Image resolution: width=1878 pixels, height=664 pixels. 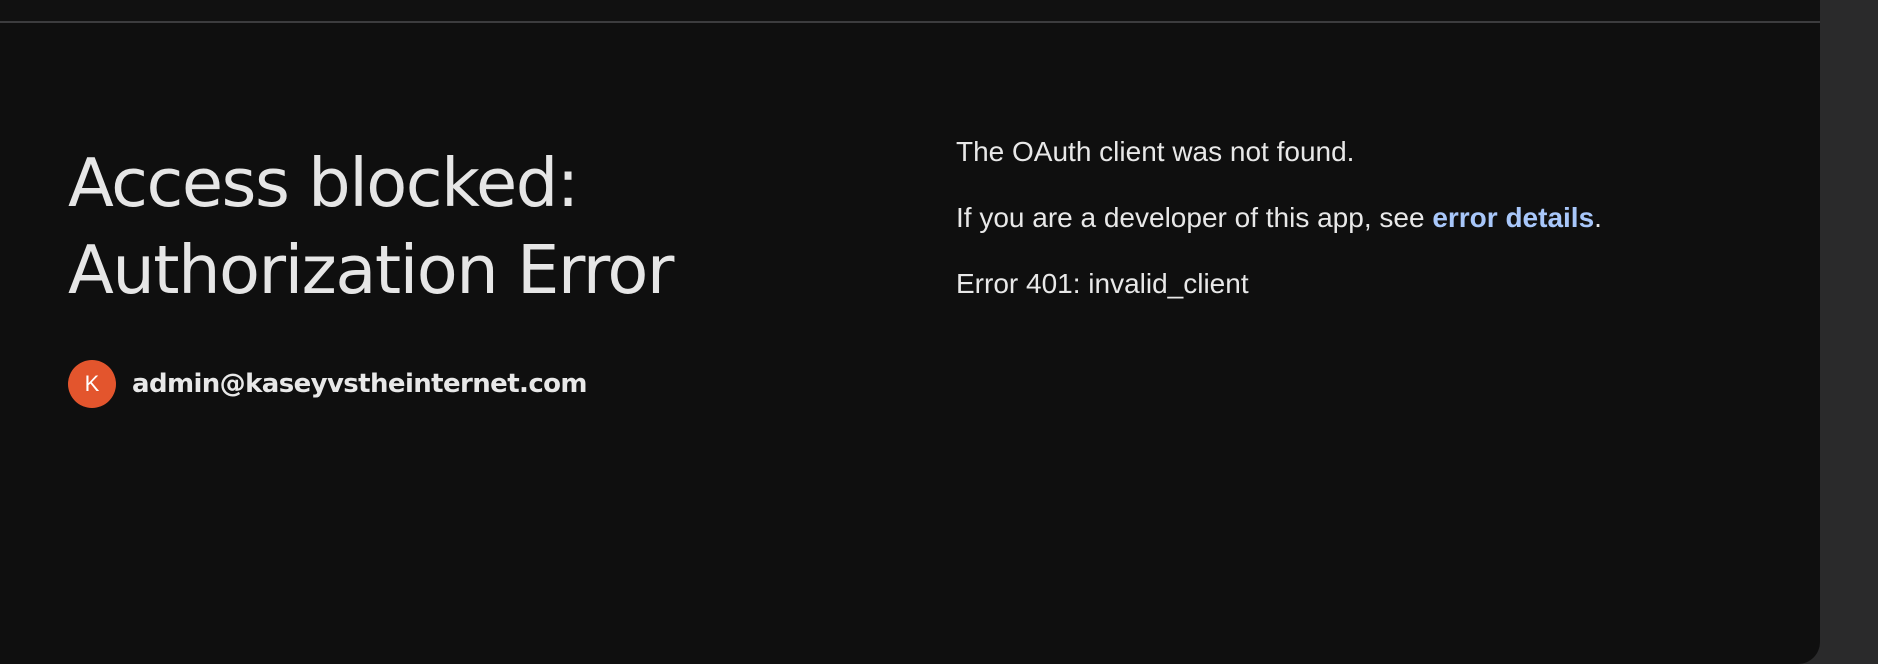 I want to click on page-title: Access blocked: Authorization Error, so click(x=448, y=227).